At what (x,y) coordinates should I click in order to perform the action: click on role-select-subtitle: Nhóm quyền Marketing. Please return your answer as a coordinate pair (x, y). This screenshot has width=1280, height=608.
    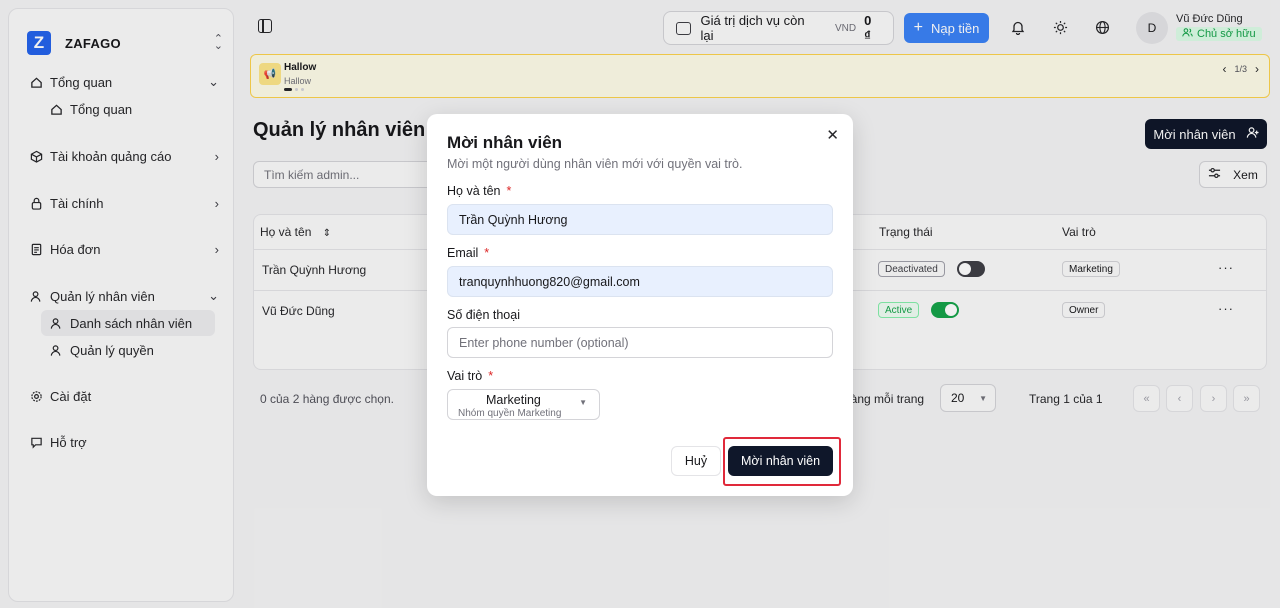
    Looking at the image, I should click on (510, 413).